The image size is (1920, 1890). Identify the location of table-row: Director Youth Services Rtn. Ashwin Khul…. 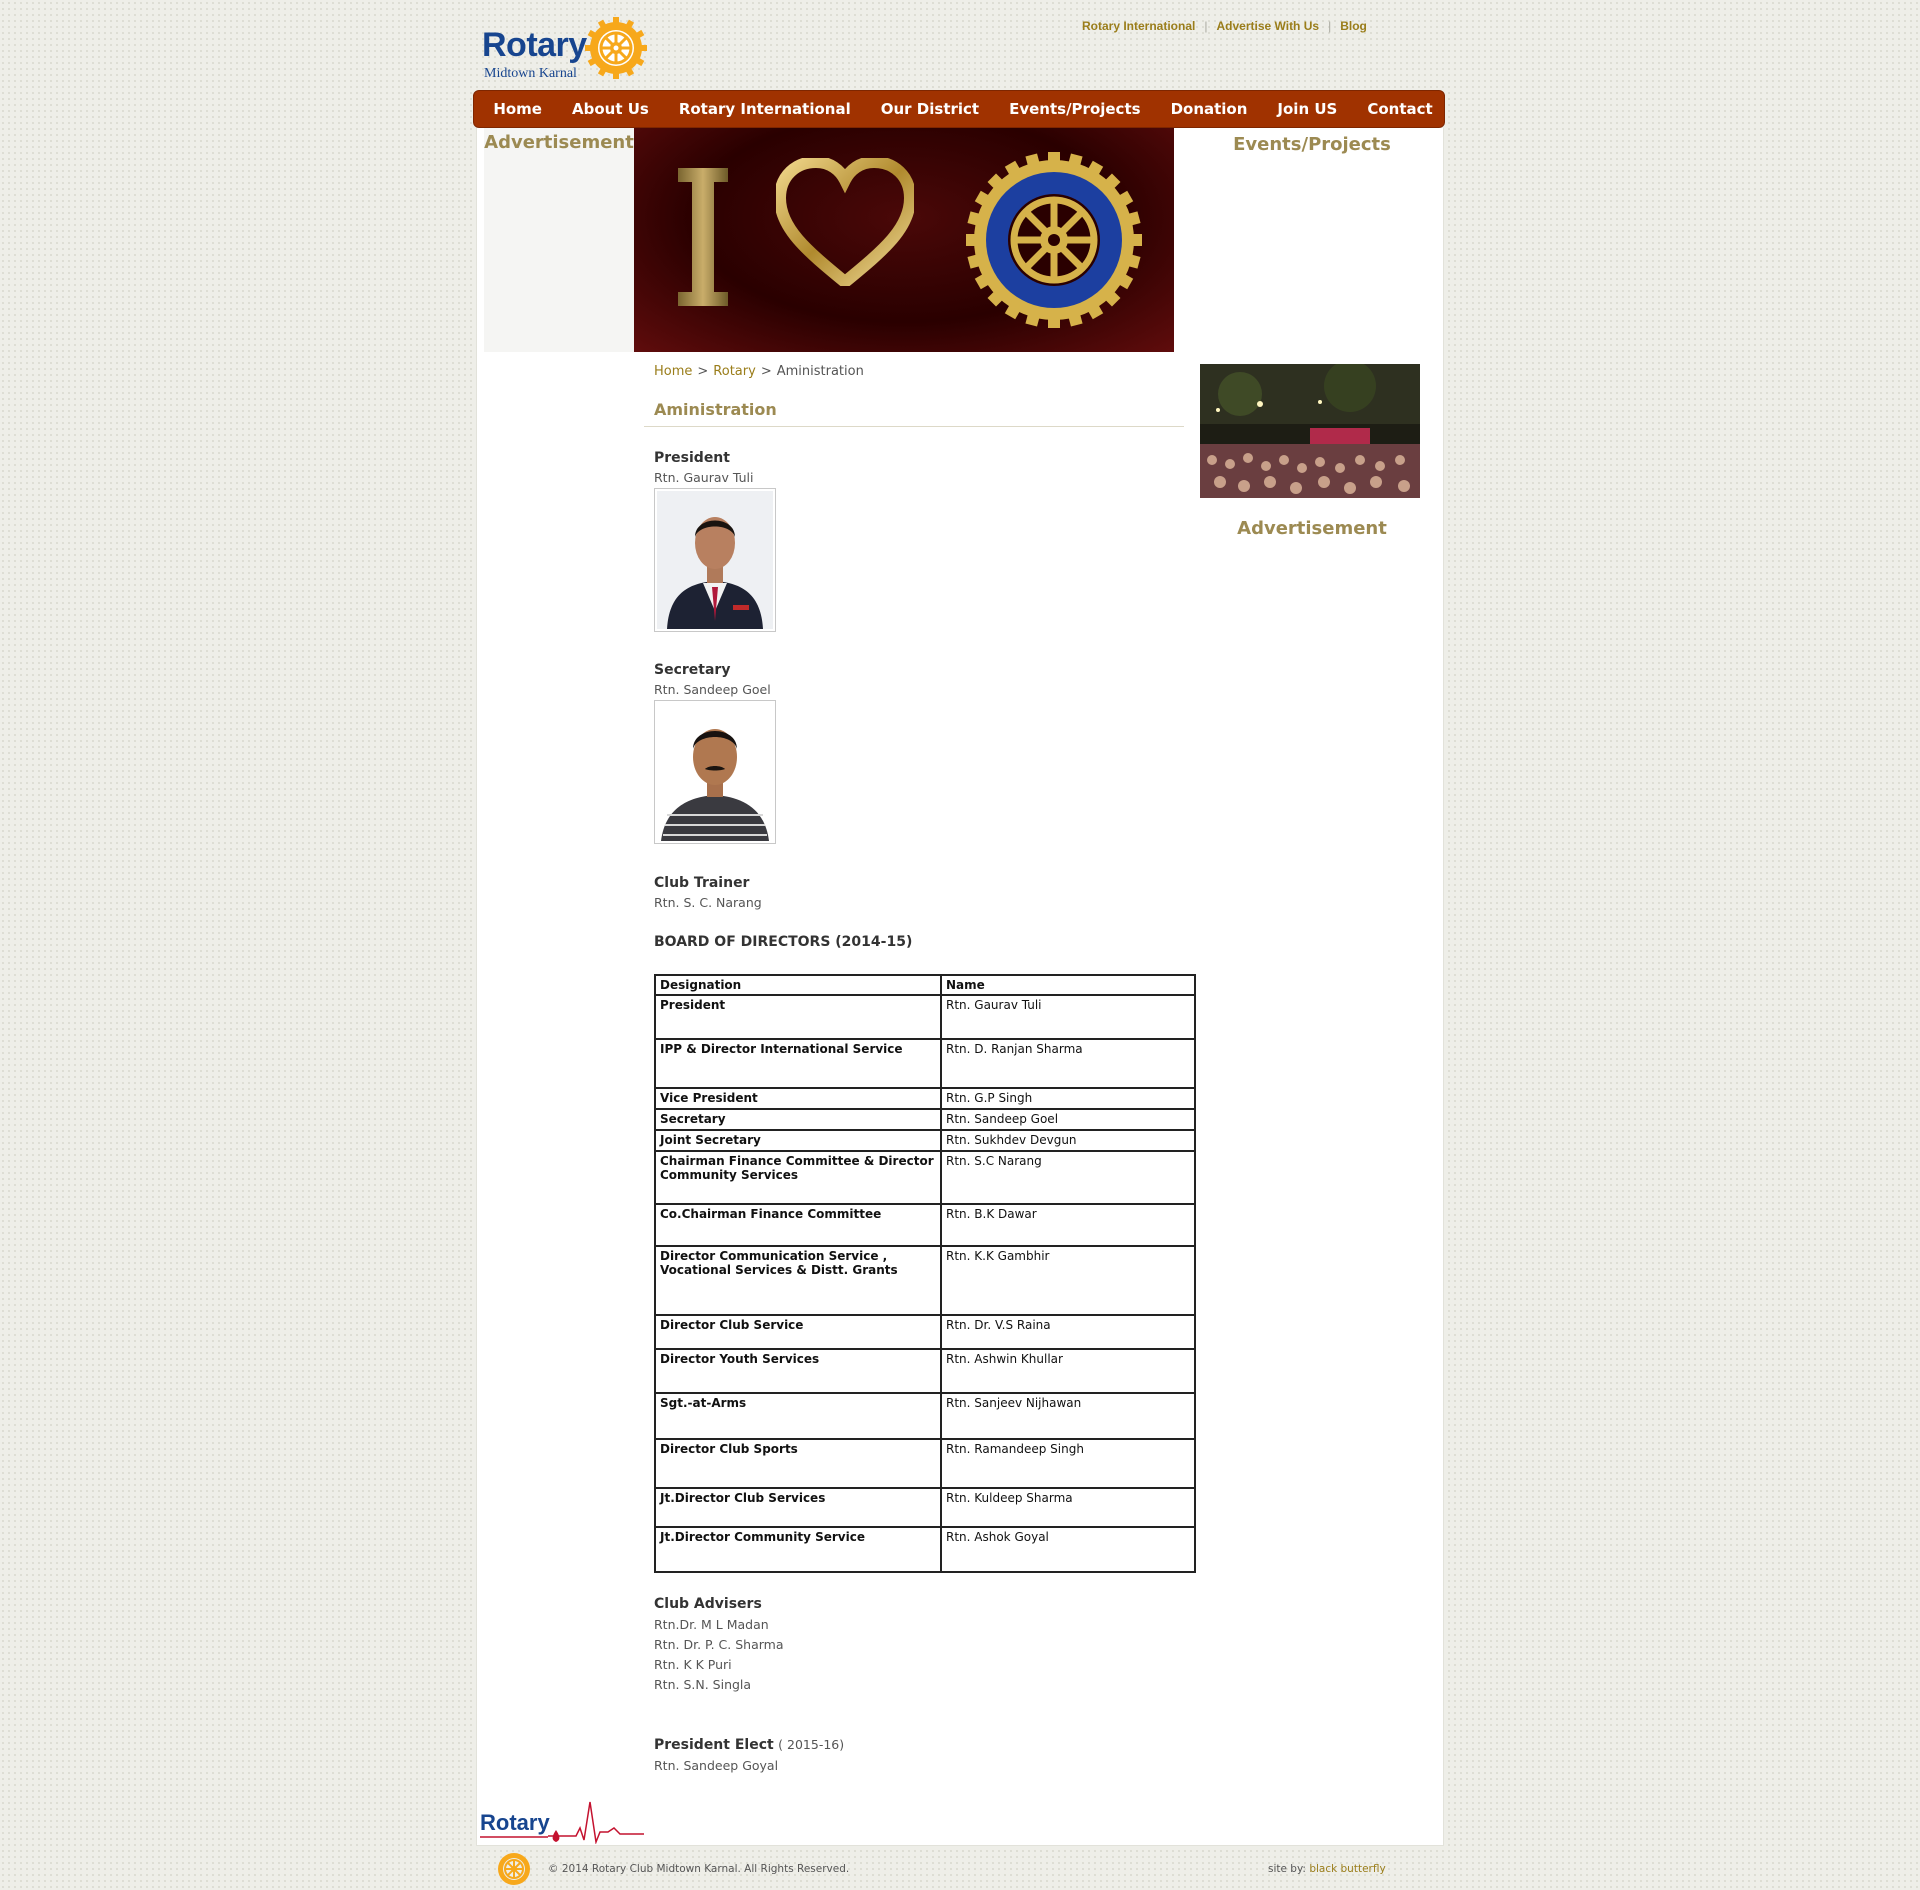
(925, 1371).